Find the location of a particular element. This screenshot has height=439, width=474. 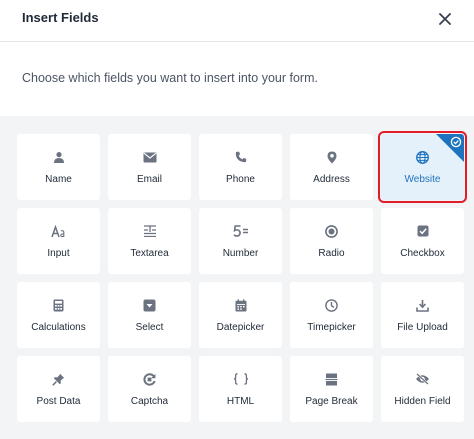

globe-icon is located at coordinates (423, 157).